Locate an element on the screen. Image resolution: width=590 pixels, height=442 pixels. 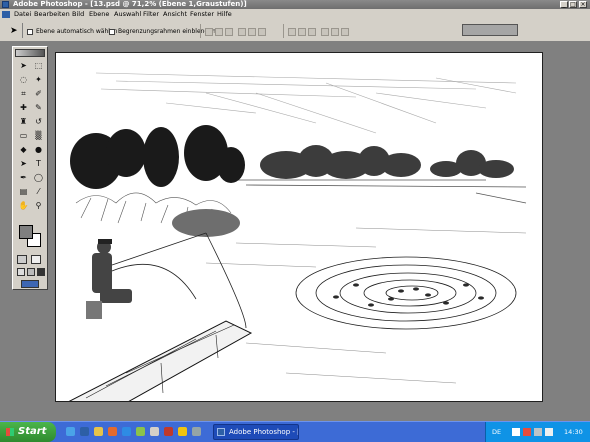
quicklaunch-explorer-icon is located at coordinates (98, 431).